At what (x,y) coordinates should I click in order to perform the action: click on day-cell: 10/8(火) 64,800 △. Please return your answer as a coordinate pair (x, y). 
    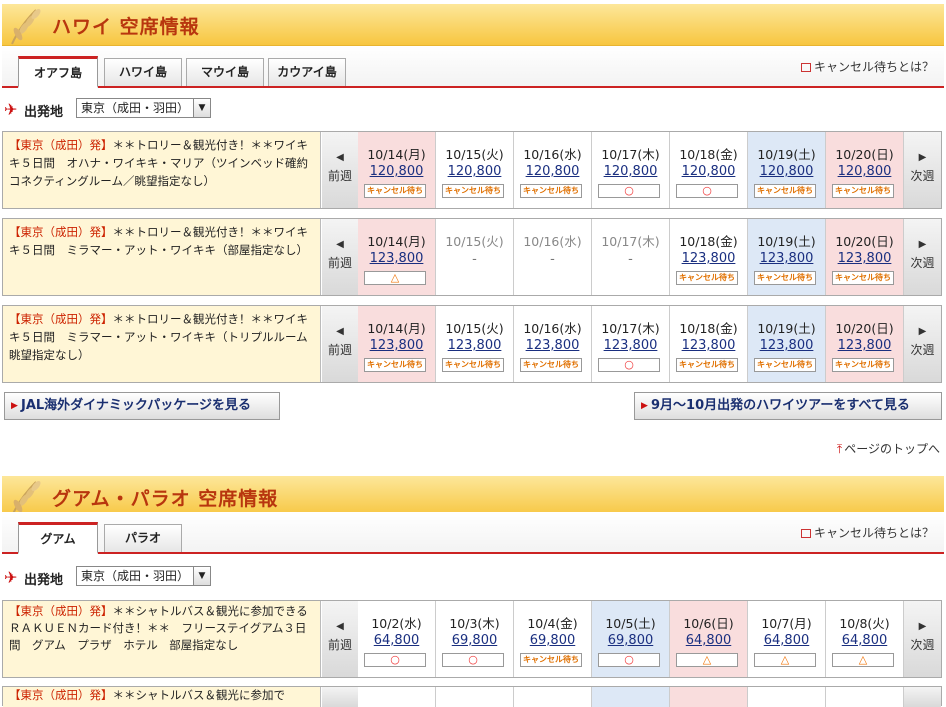
    Looking at the image, I should click on (865, 639).